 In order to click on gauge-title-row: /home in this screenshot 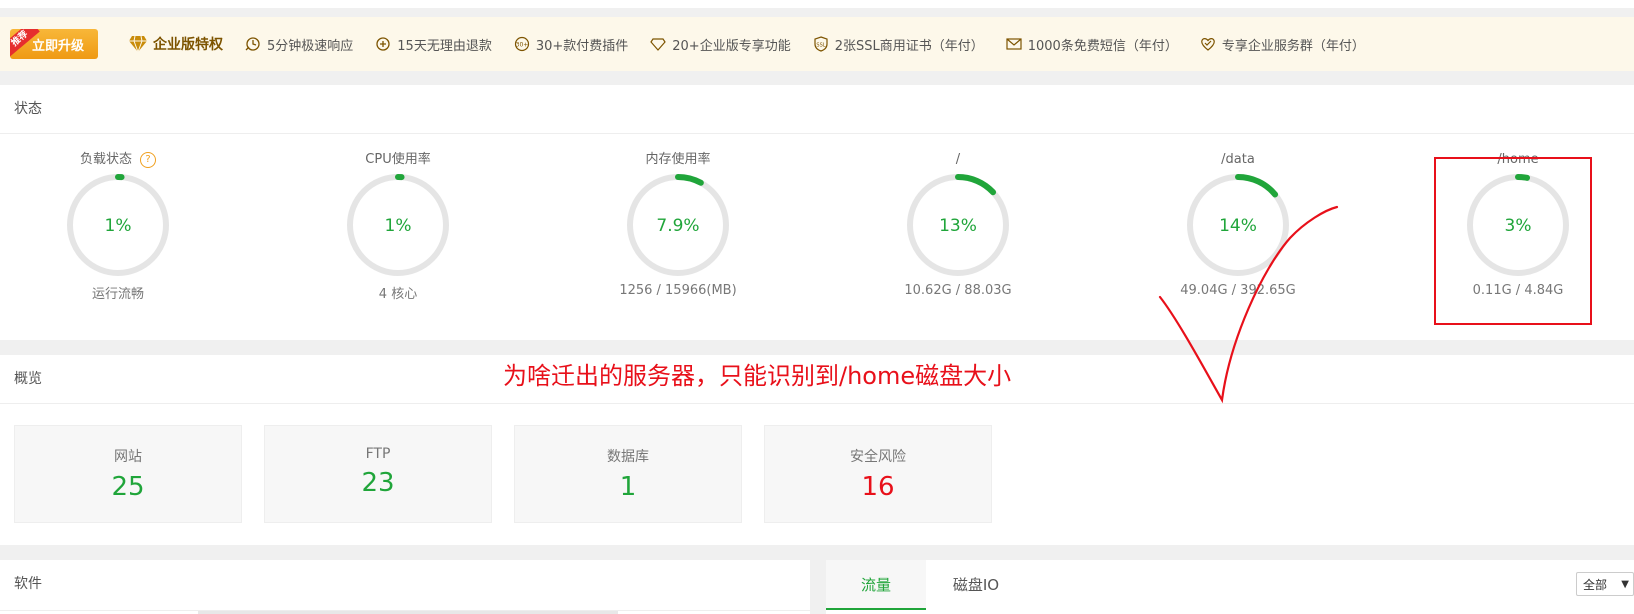, I will do `click(1518, 160)`.